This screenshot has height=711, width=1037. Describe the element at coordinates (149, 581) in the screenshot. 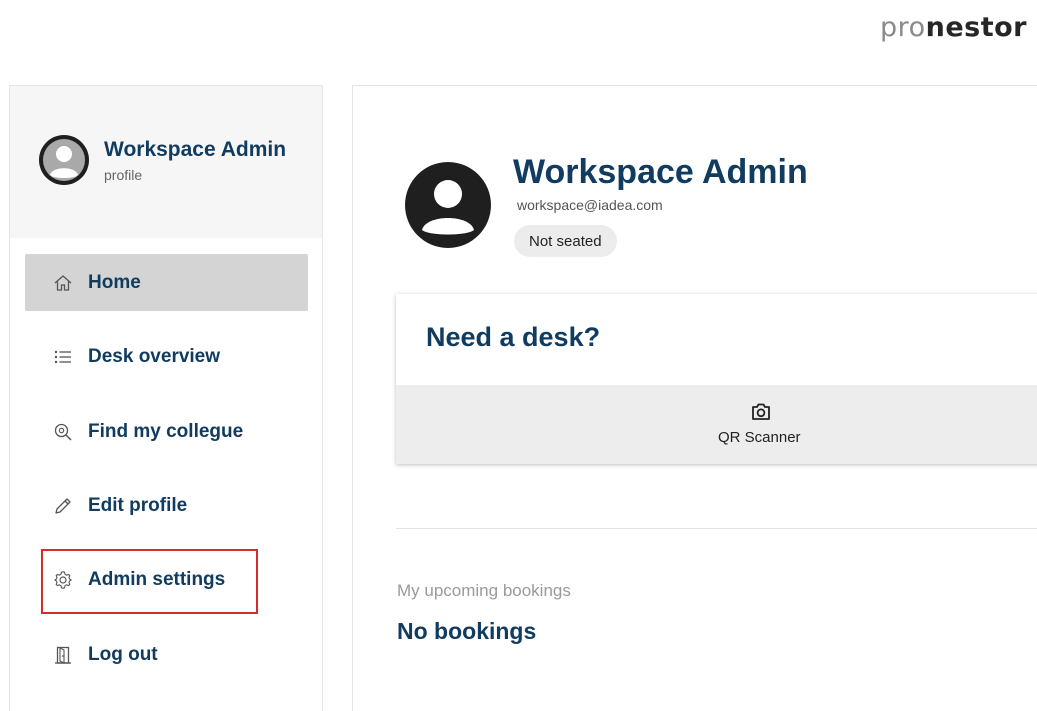

I see `admin-settings-highlight` at that location.